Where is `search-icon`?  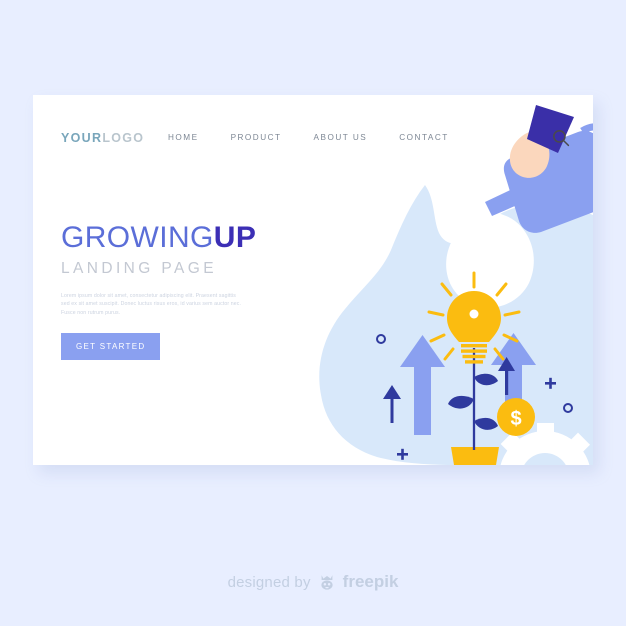
search-icon is located at coordinates (561, 138).